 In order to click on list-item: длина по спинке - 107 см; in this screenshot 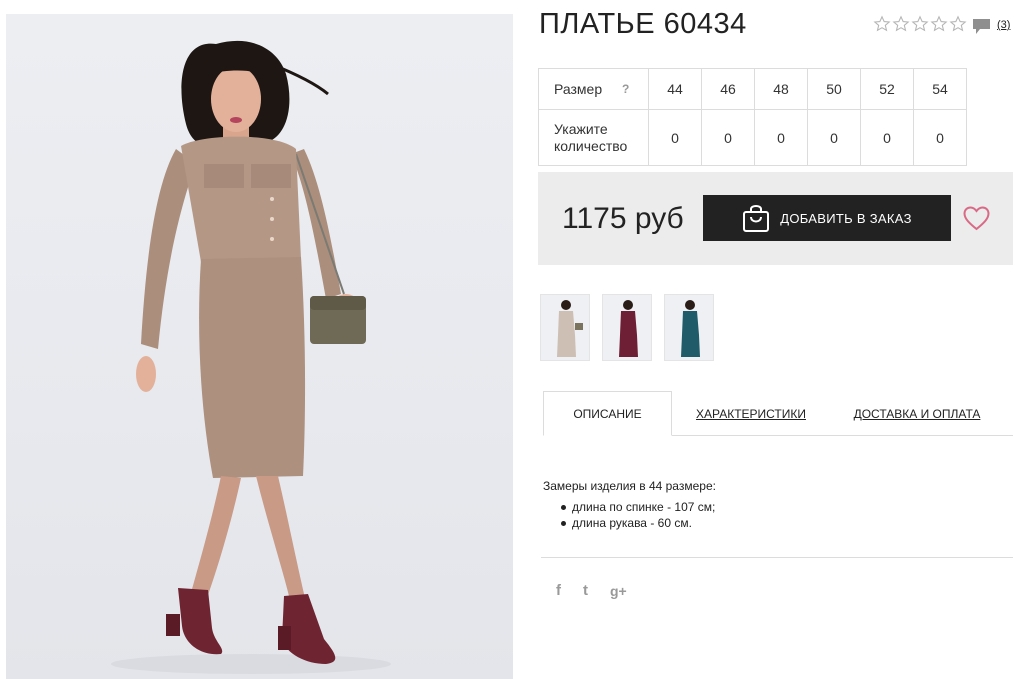, I will do `click(637, 507)`.